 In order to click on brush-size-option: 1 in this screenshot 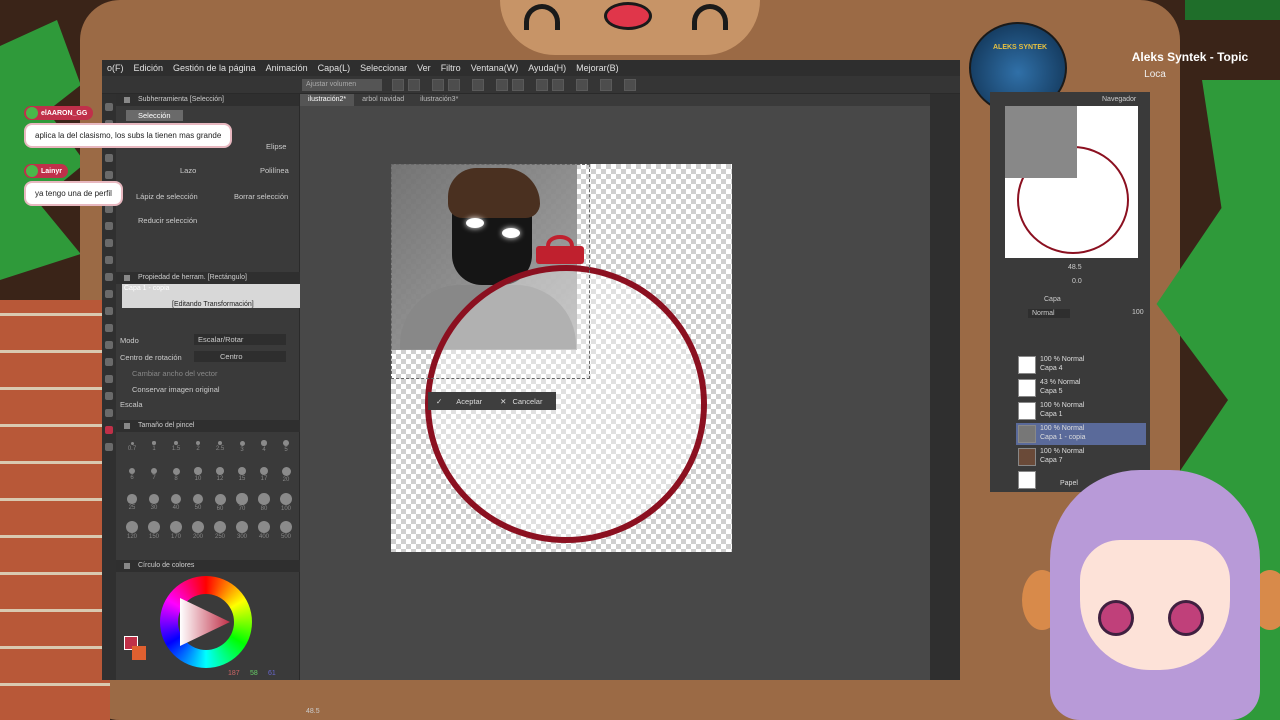, I will do `click(154, 449)`.